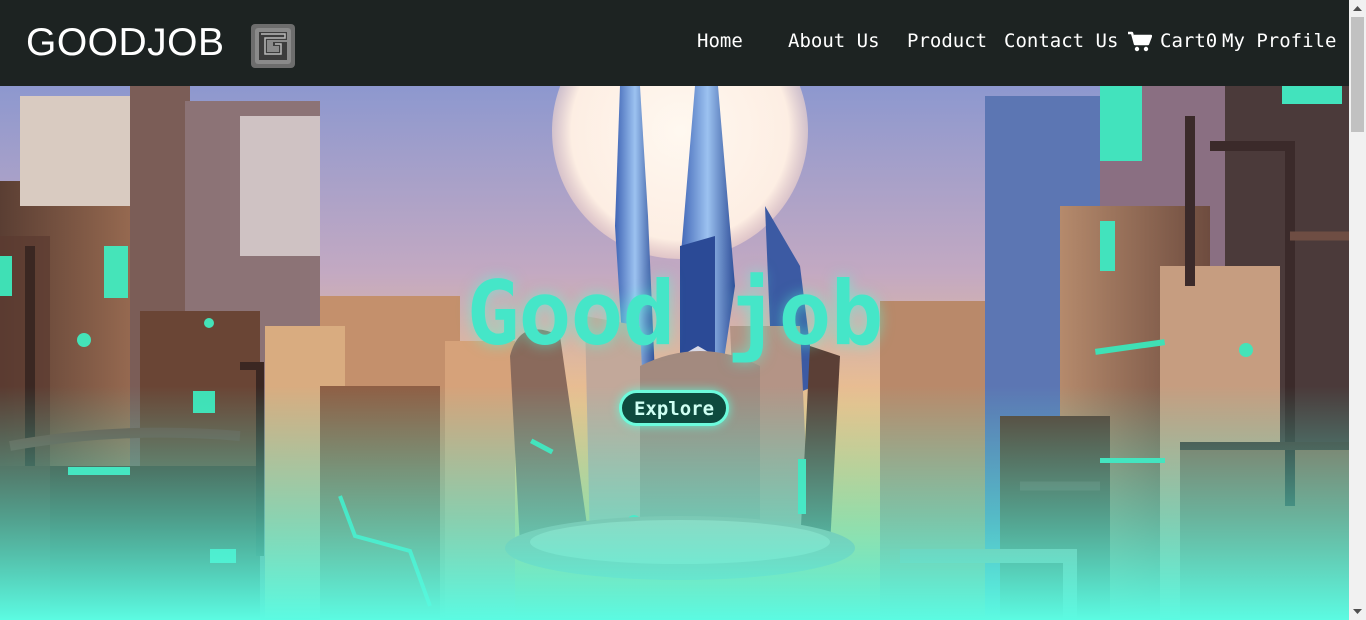 This screenshot has width=1366, height=620. Describe the element at coordinates (1140, 41) in the screenshot. I see `cart-icon` at that location.